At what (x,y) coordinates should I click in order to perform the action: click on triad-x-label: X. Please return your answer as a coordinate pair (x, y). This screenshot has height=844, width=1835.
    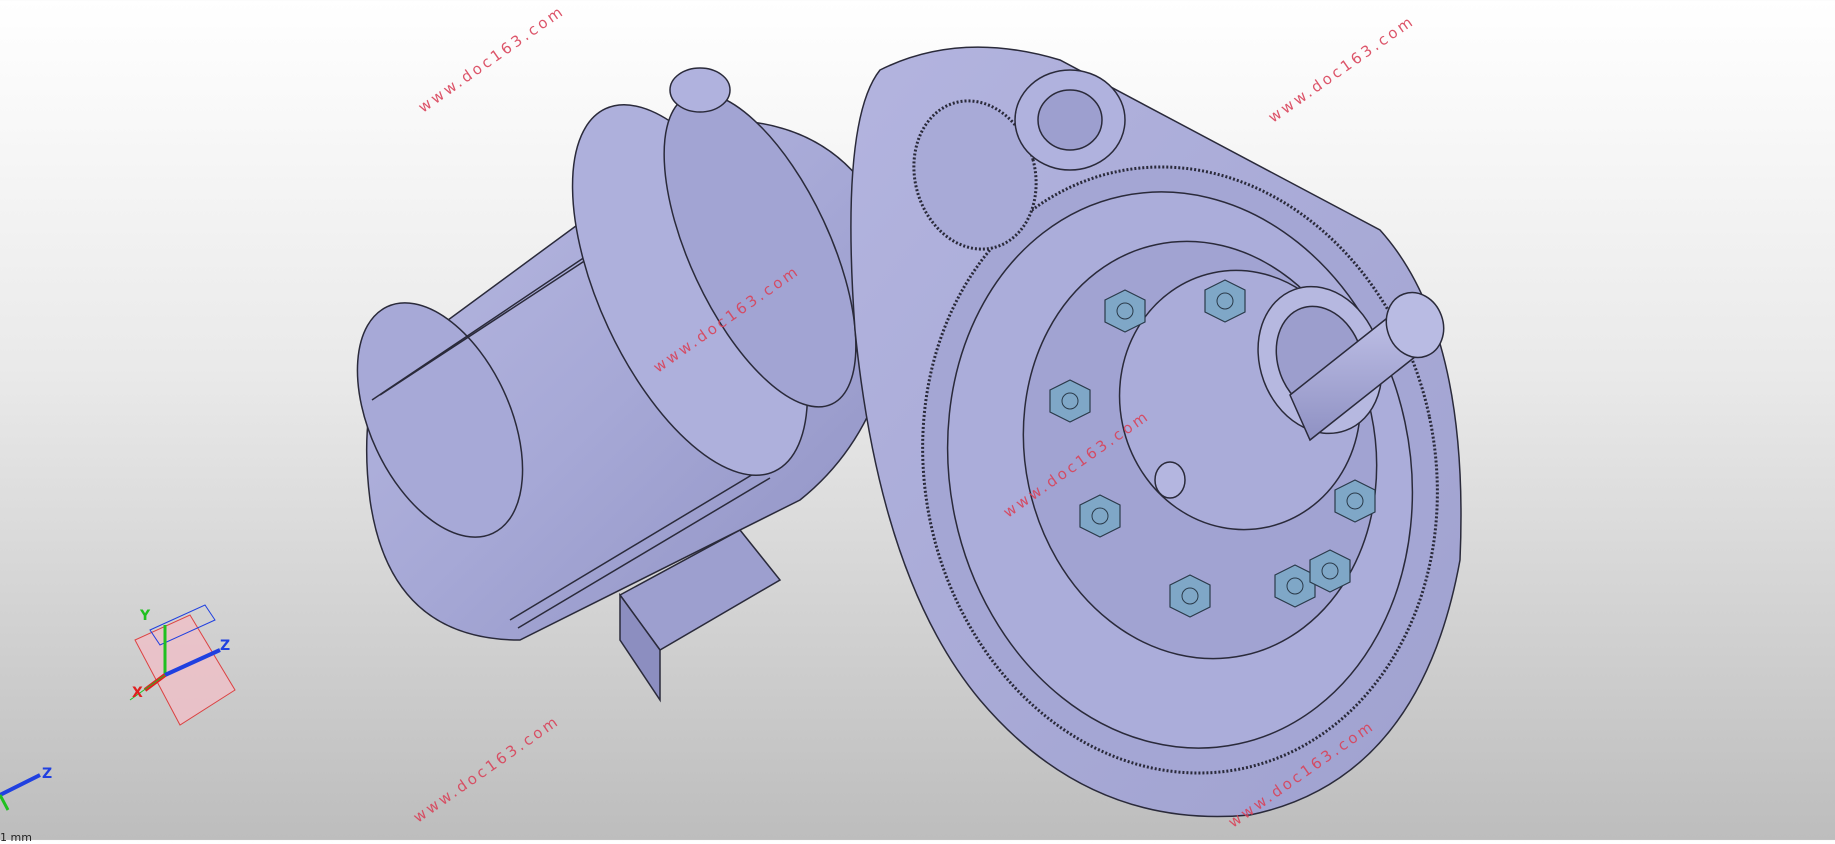
    Looking at the image, I should click on (137, 693).